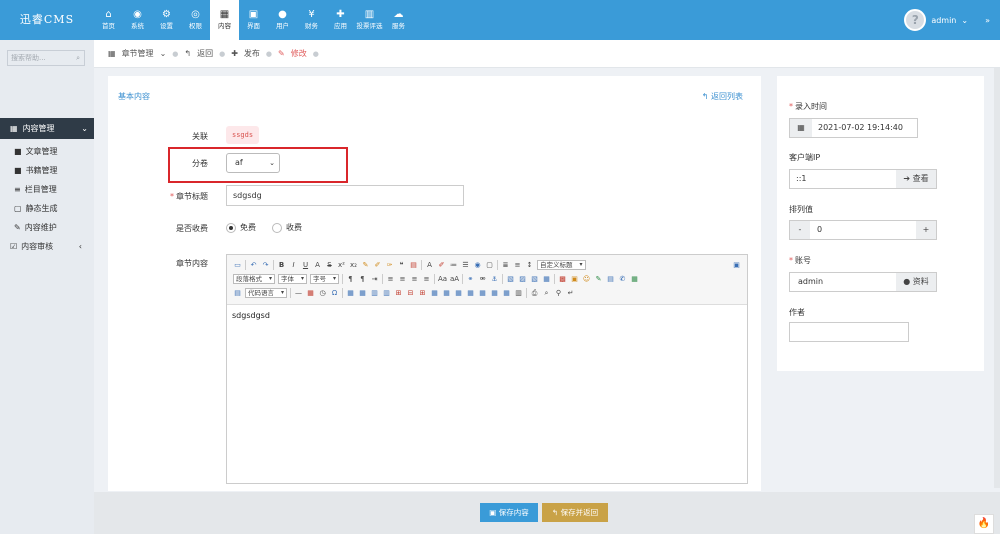 The width and height of the screenshot is (1000, 534). Describe the element at coordinates (453, 265) in the screenshot. I see `ordered-list-icon: ≔` at that location.